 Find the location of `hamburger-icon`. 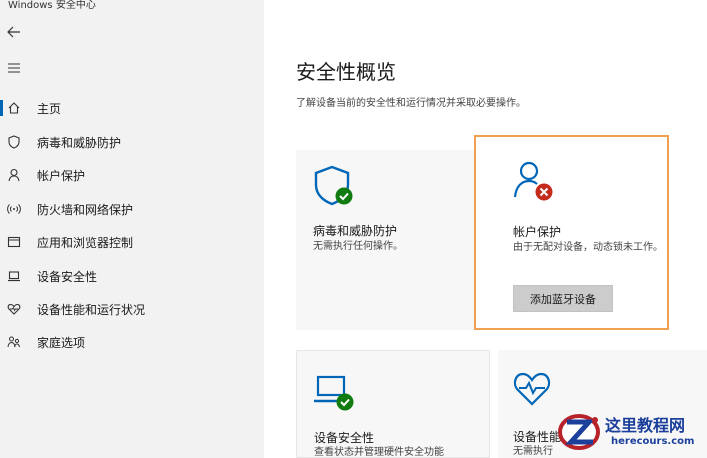

hamburger-icon is located at coordinates (14, 68).